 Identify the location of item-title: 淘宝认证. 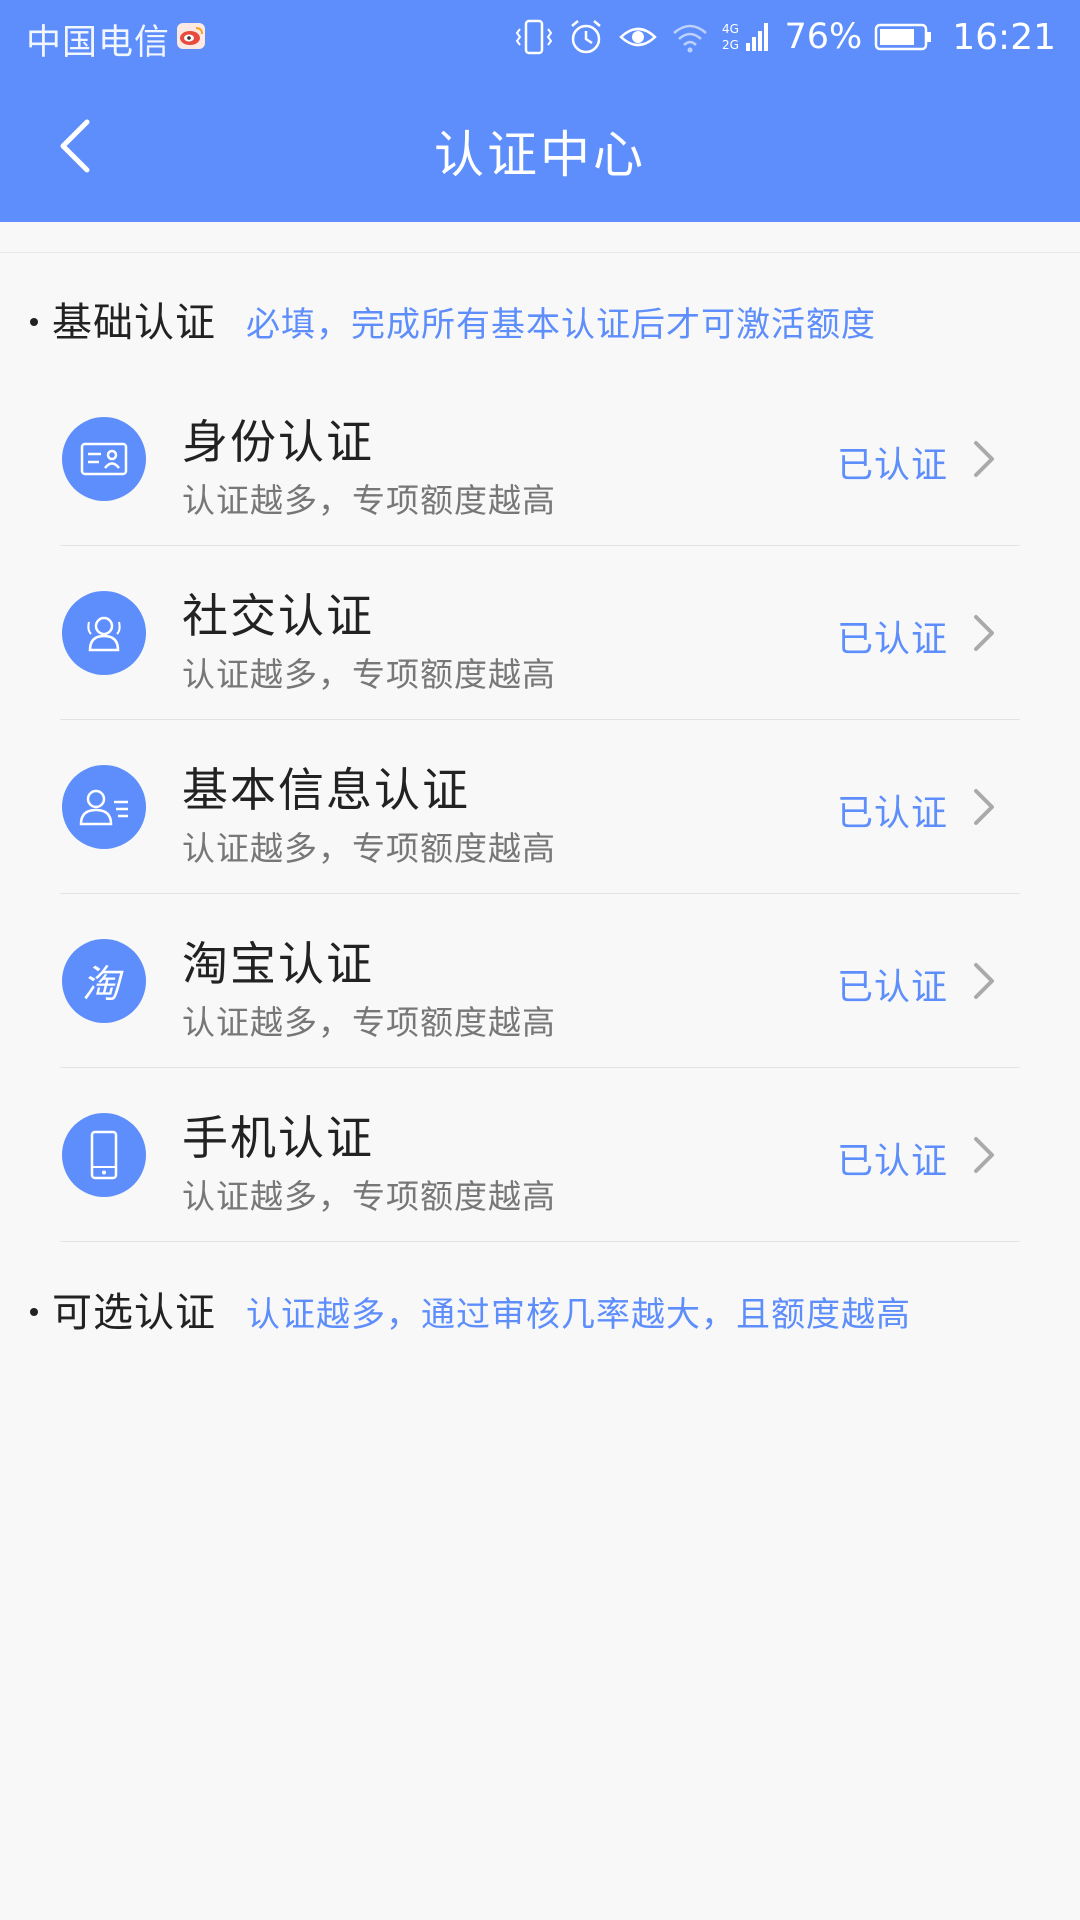
(278, 964).